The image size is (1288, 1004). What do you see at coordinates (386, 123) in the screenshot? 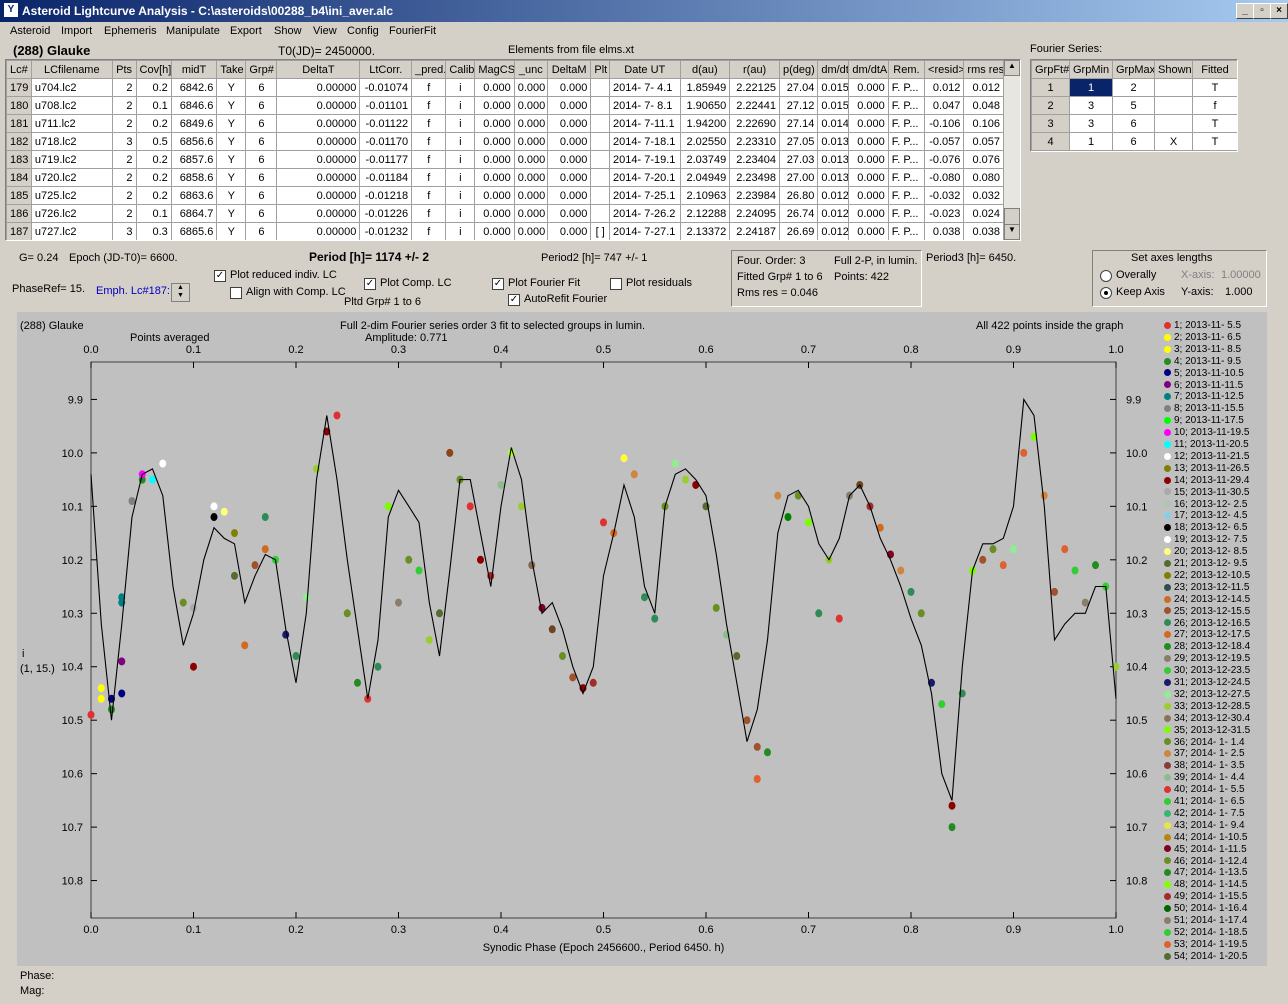
I see `table-cell: -0.01122` at bounding box center [386, 123].